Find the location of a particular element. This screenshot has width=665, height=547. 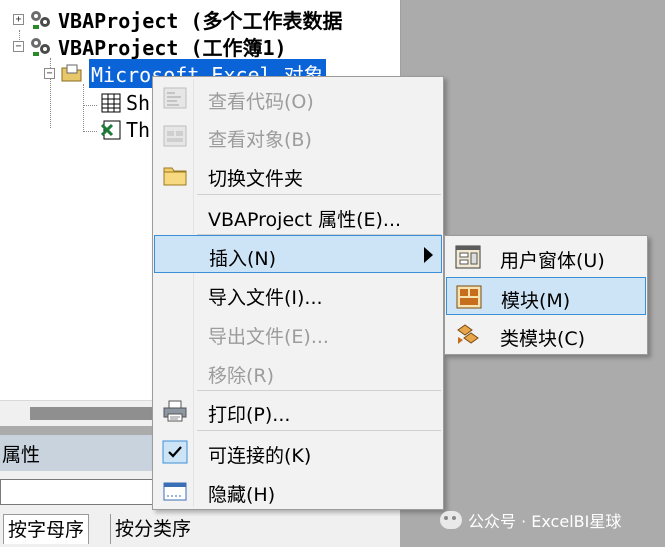

menu-item-dockable: 可连接的(K) is located at coordinates (298, 452).